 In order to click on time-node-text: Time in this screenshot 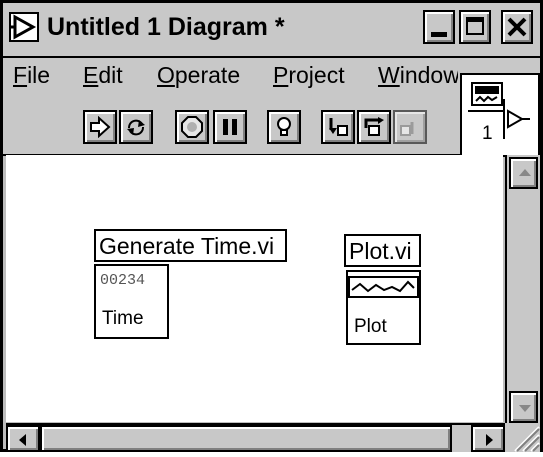, I will do `click(123, 318)`.